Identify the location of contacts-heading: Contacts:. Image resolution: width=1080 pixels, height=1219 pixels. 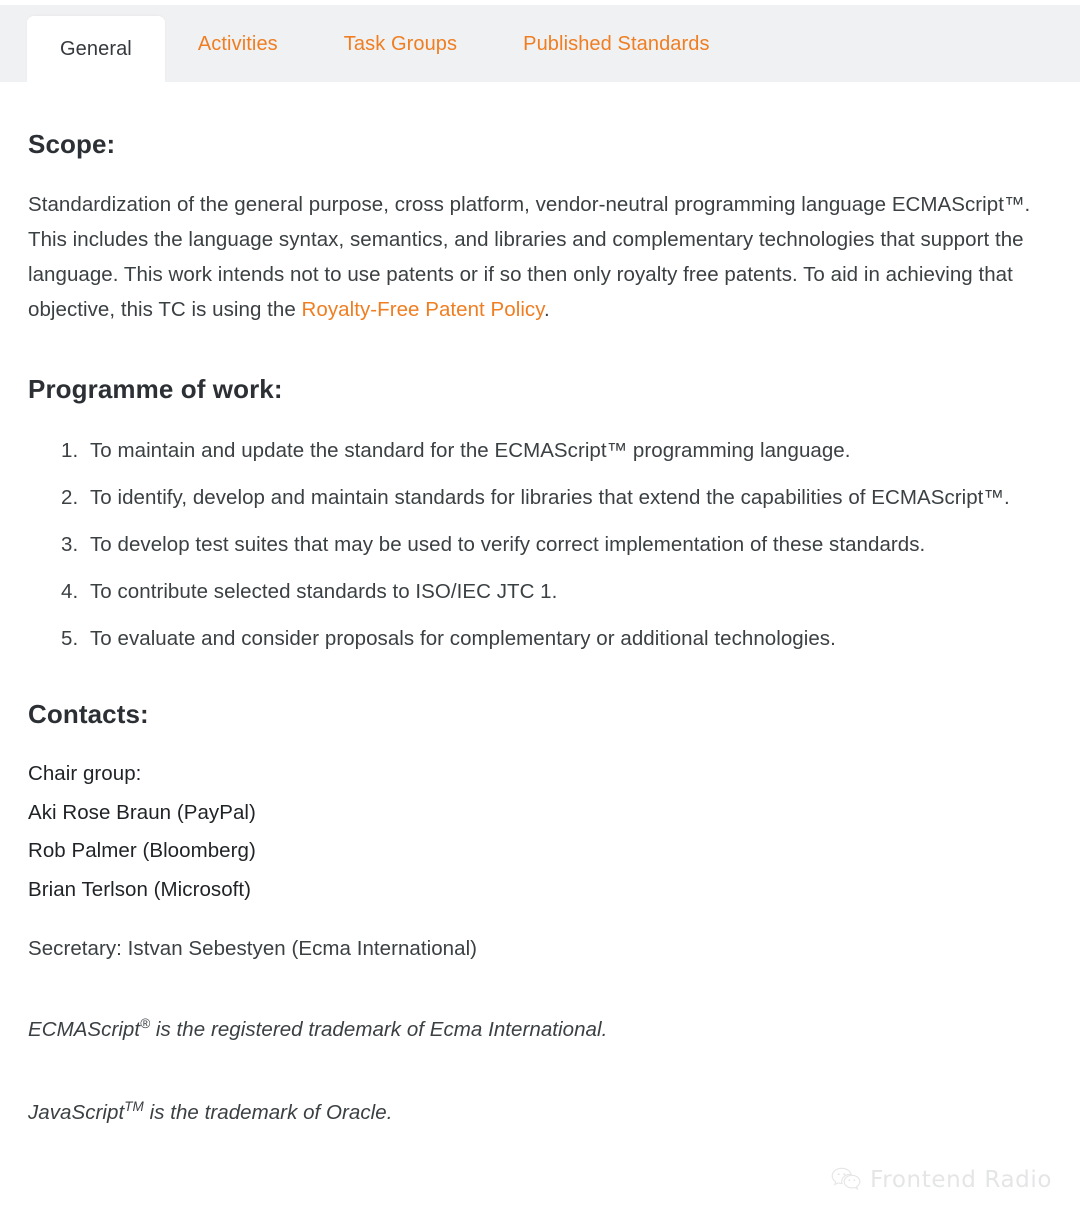
(88, 713).